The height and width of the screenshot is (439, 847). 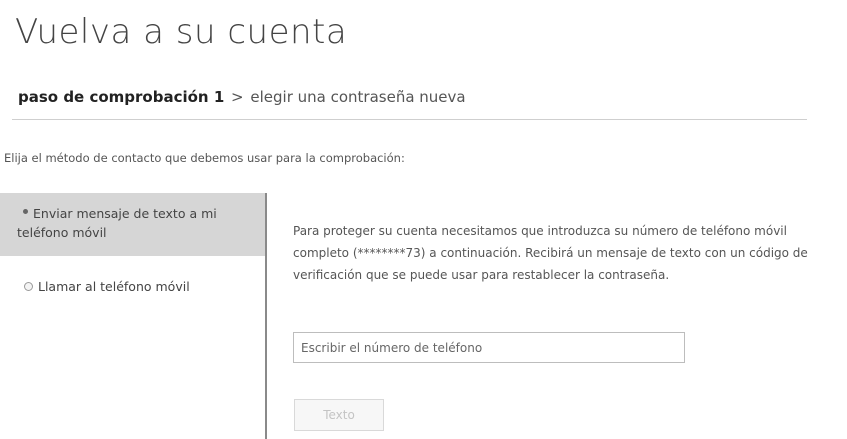 I want to click on page-title: Vuelva a su cuenta, so click(x=181, y=32).